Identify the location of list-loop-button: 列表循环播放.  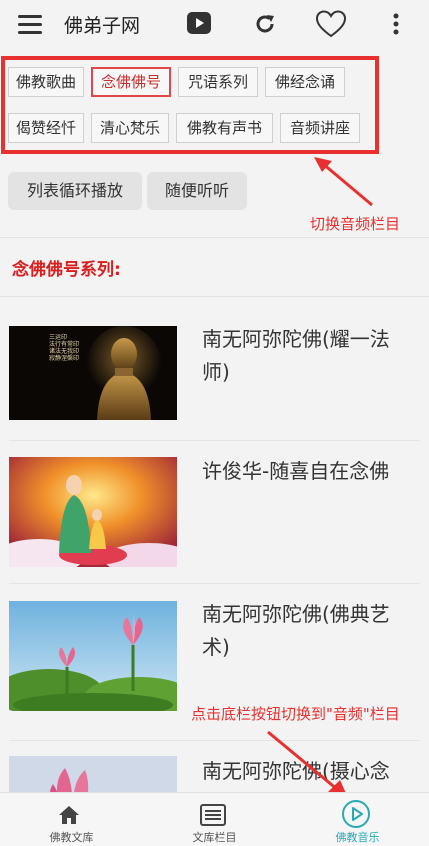
(75, 191).